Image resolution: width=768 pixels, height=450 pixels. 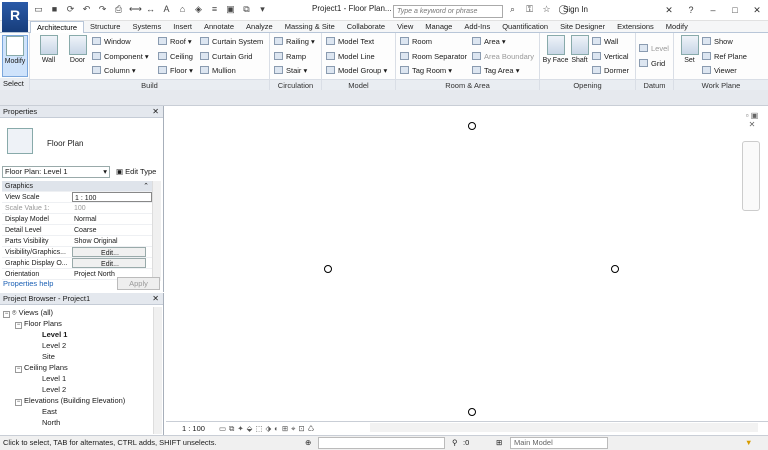 I want to click on floor-button: Floor ▾, so click(x=175, y=71).